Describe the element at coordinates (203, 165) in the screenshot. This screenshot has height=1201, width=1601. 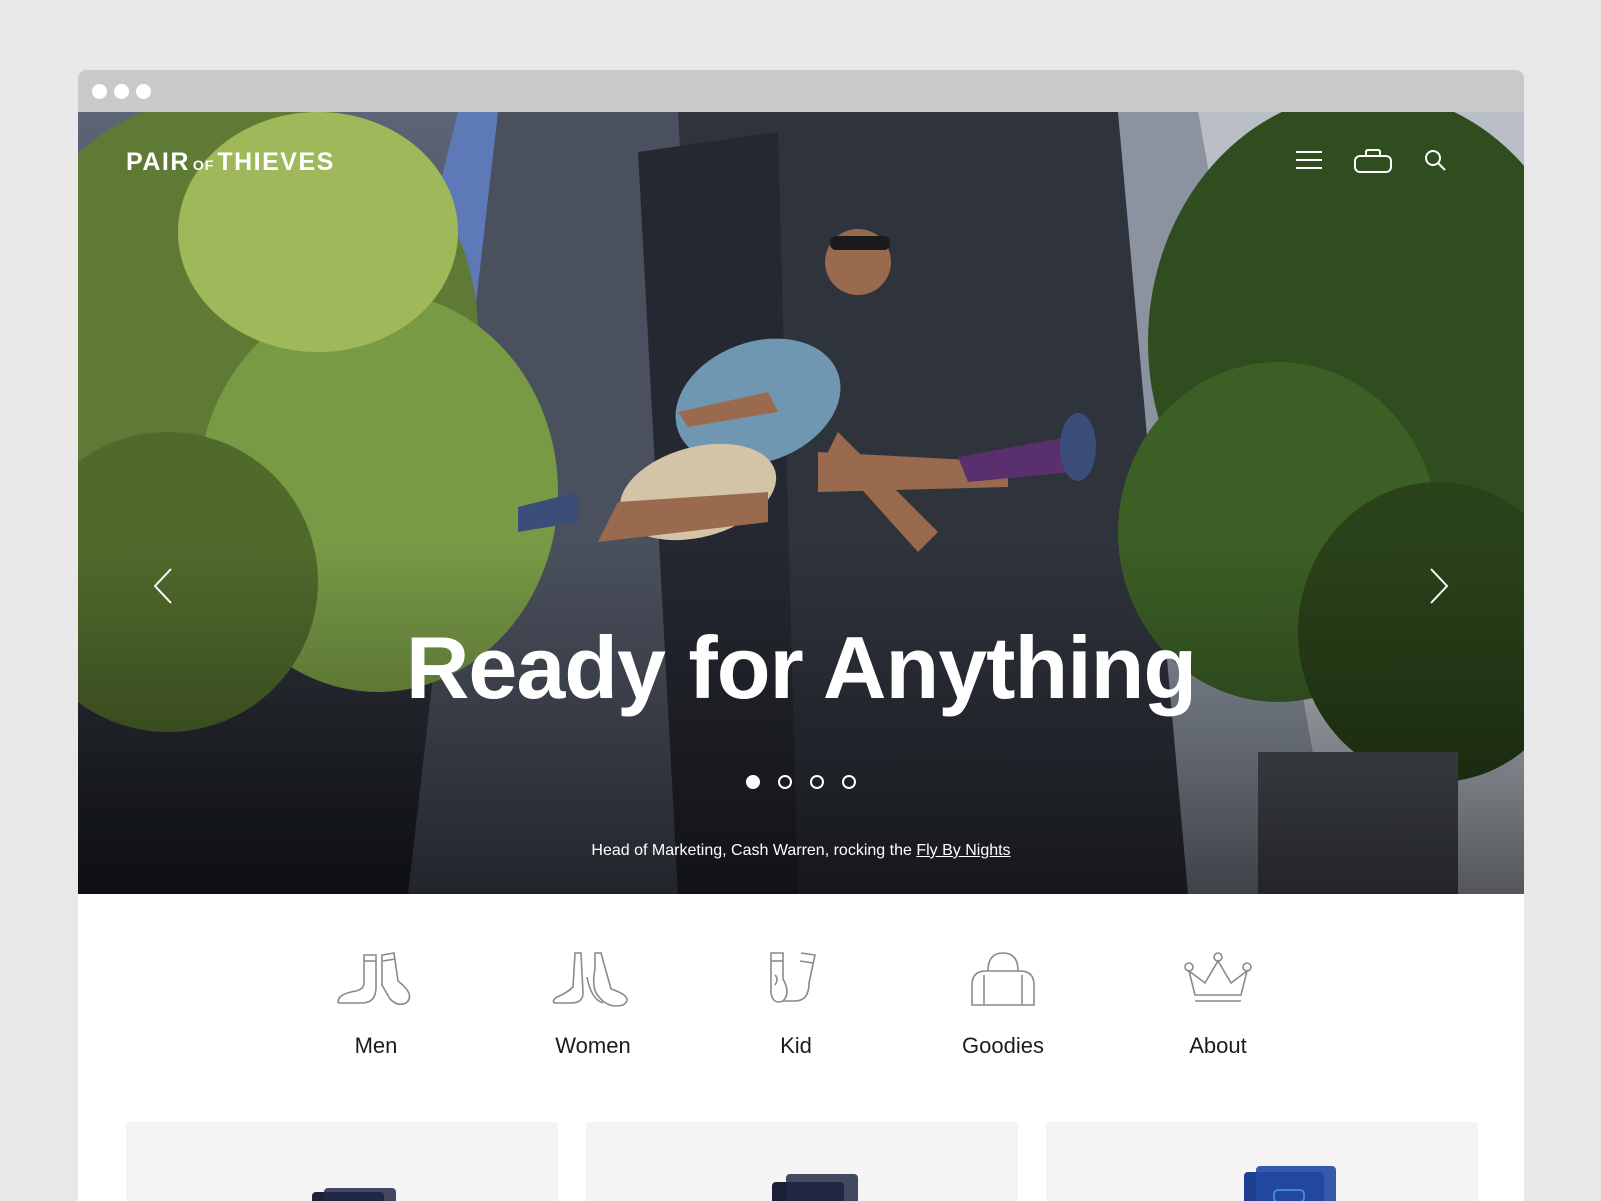
I see `logo-word-of: OF` at that location.